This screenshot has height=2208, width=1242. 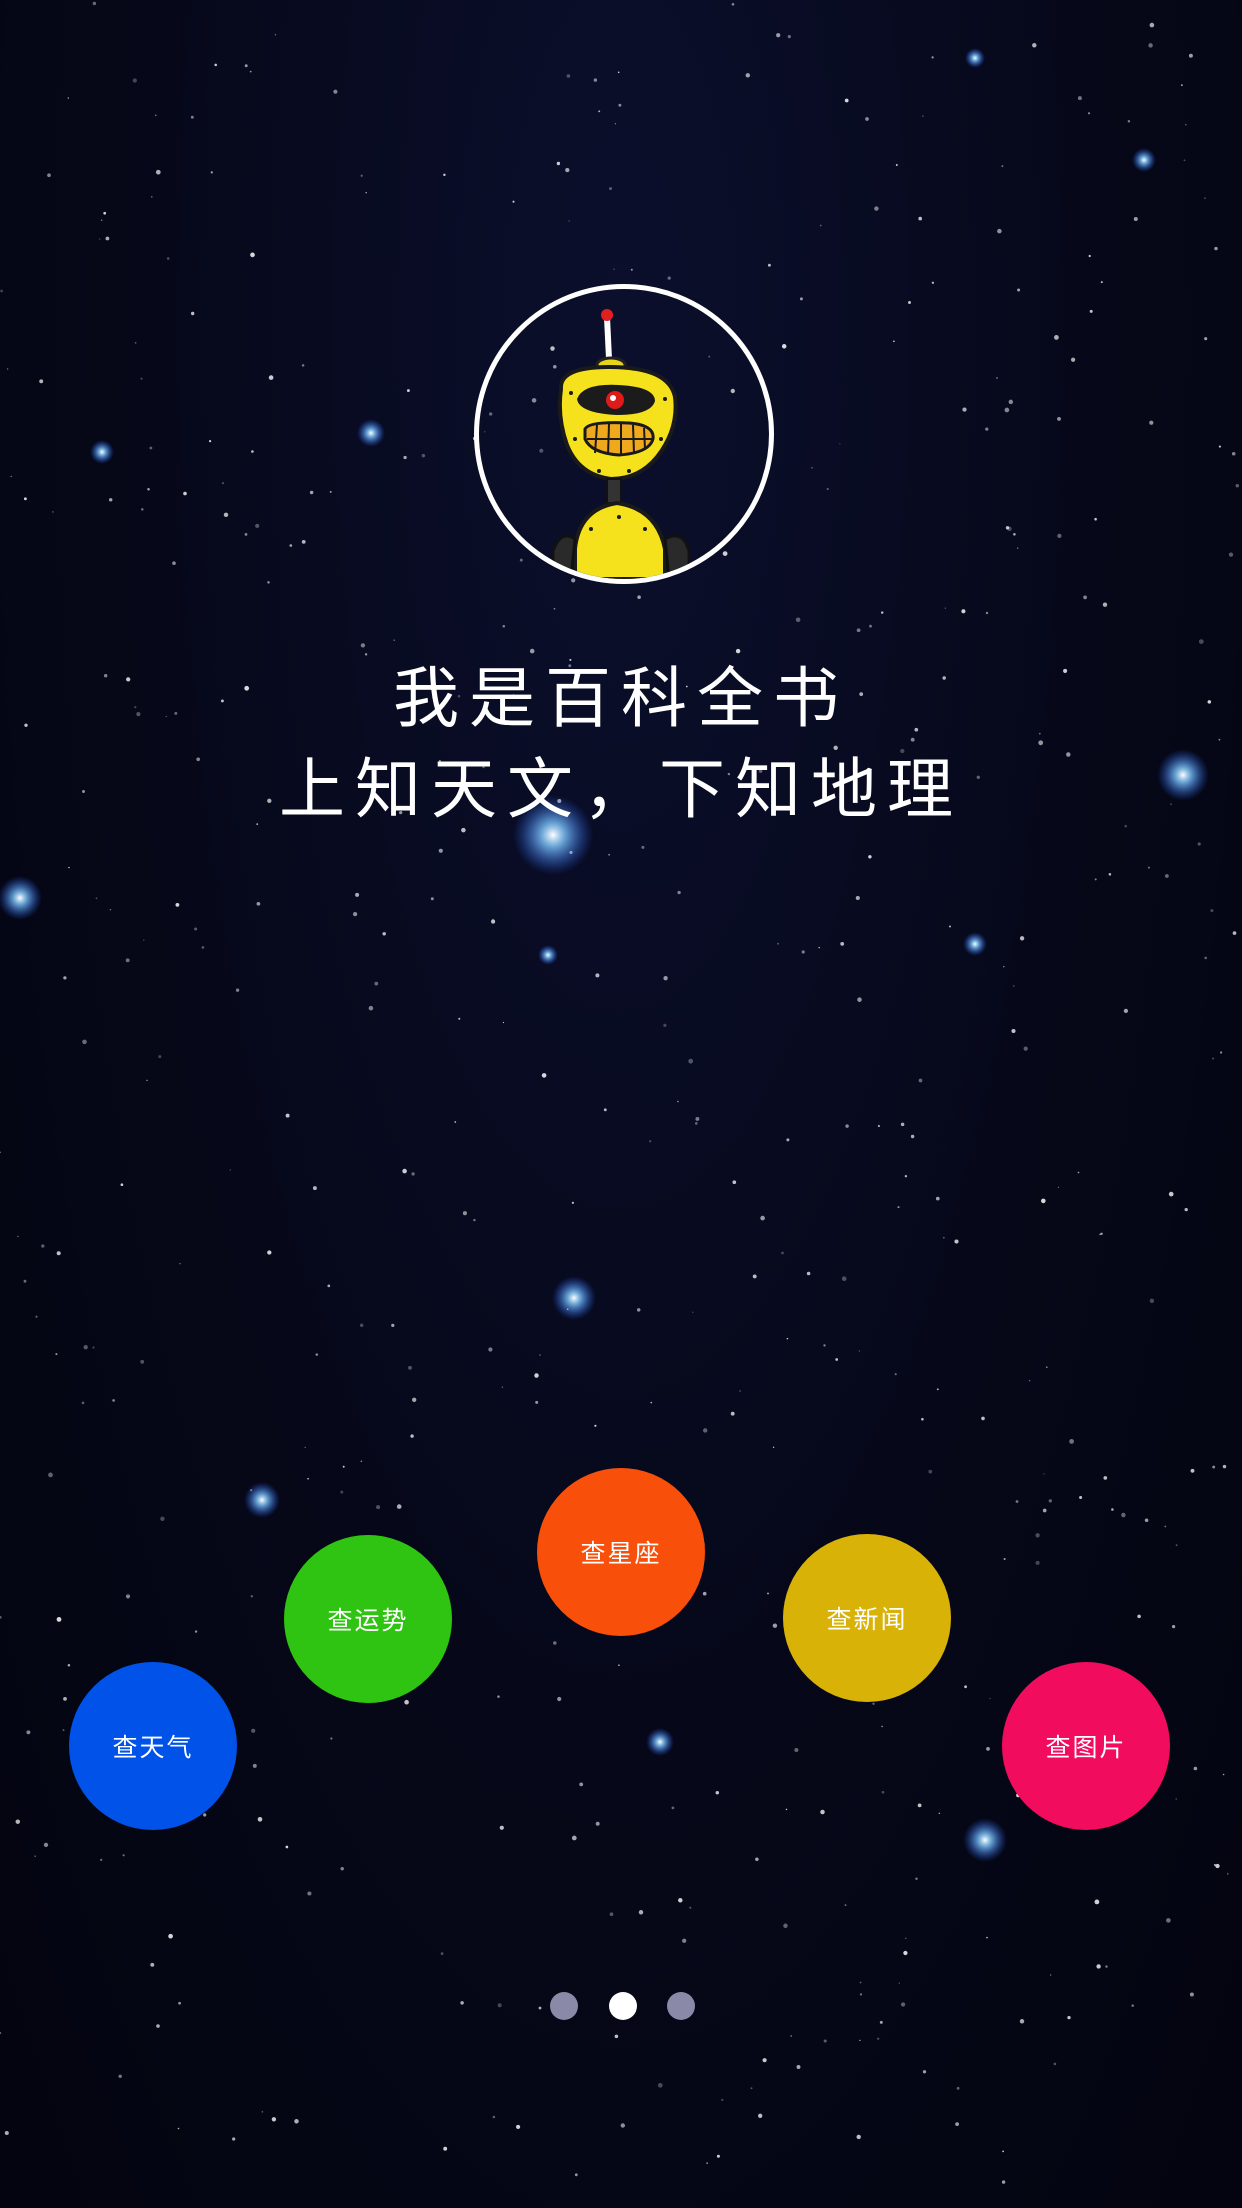 I want to click on horoscope-button: 查星座, so click(x=621, y=1552).